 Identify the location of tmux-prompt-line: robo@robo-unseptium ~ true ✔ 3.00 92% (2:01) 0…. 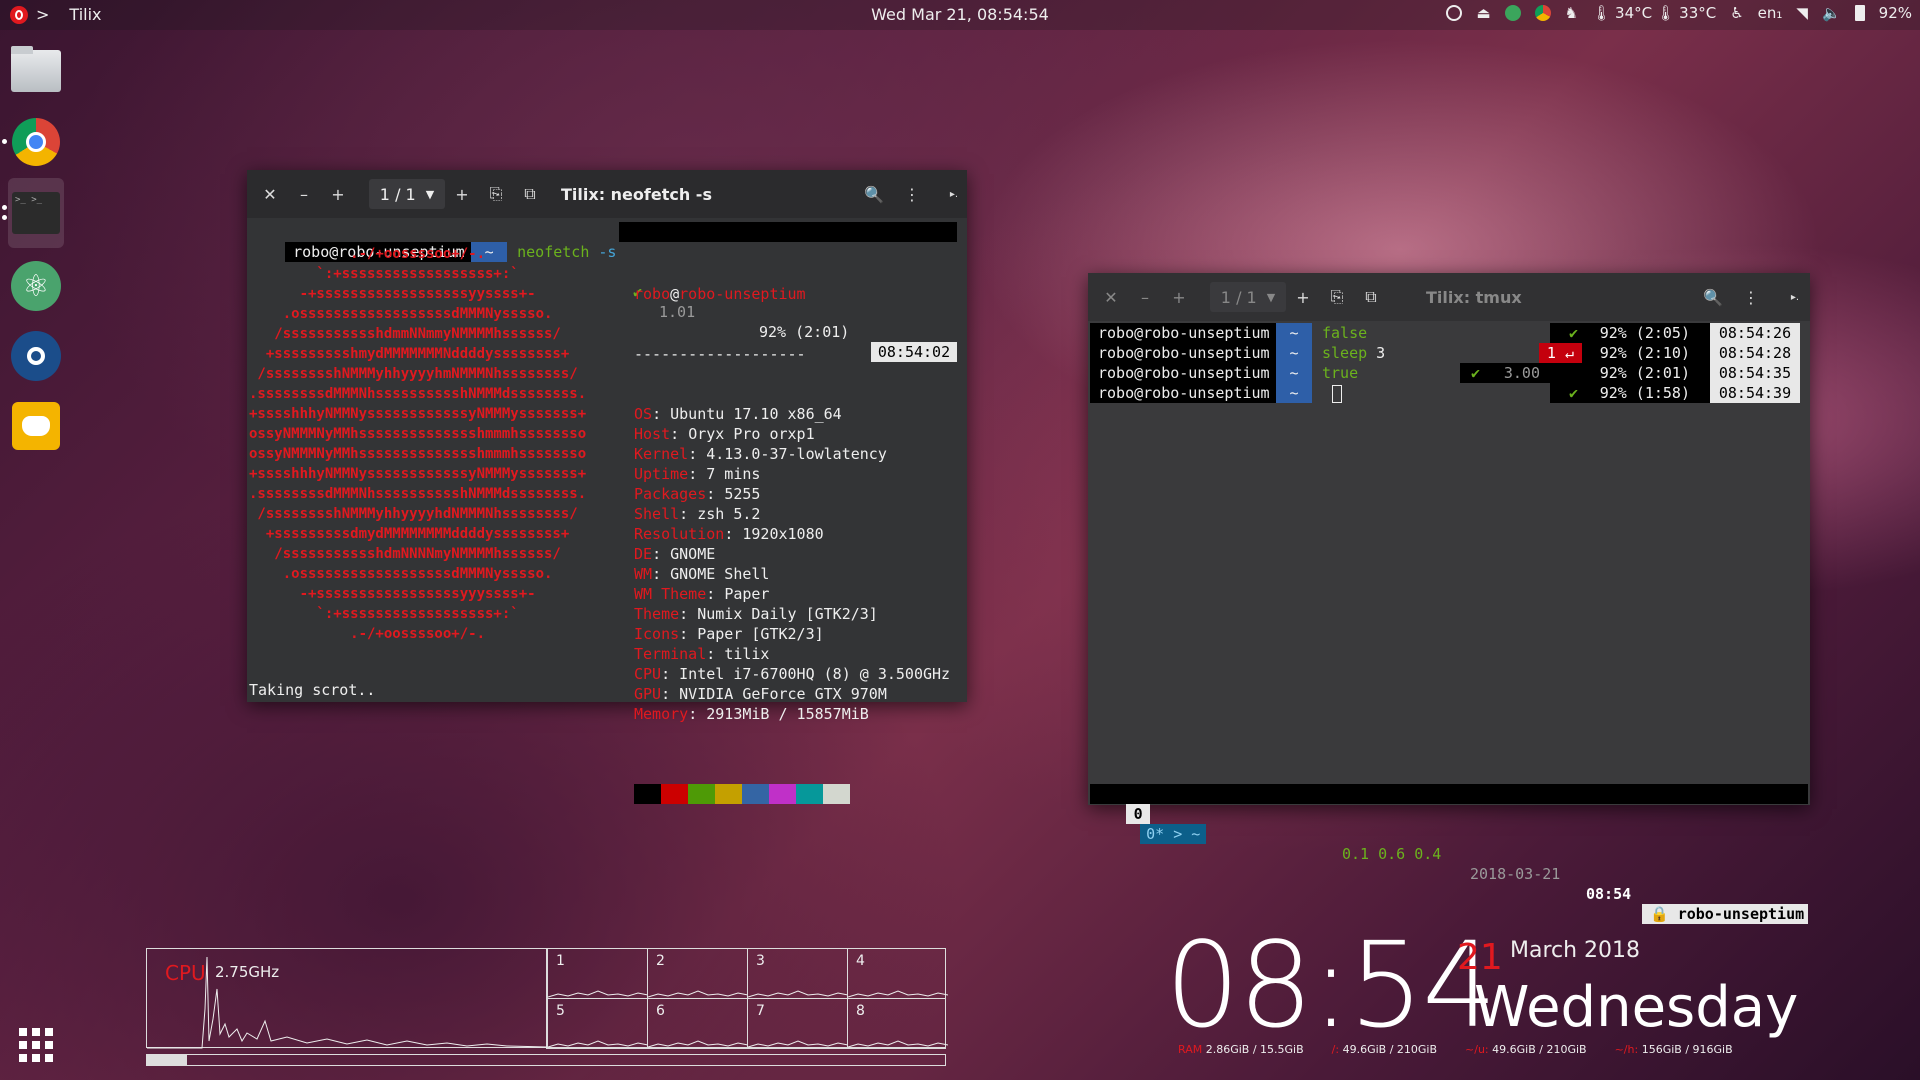
(1445, 373).